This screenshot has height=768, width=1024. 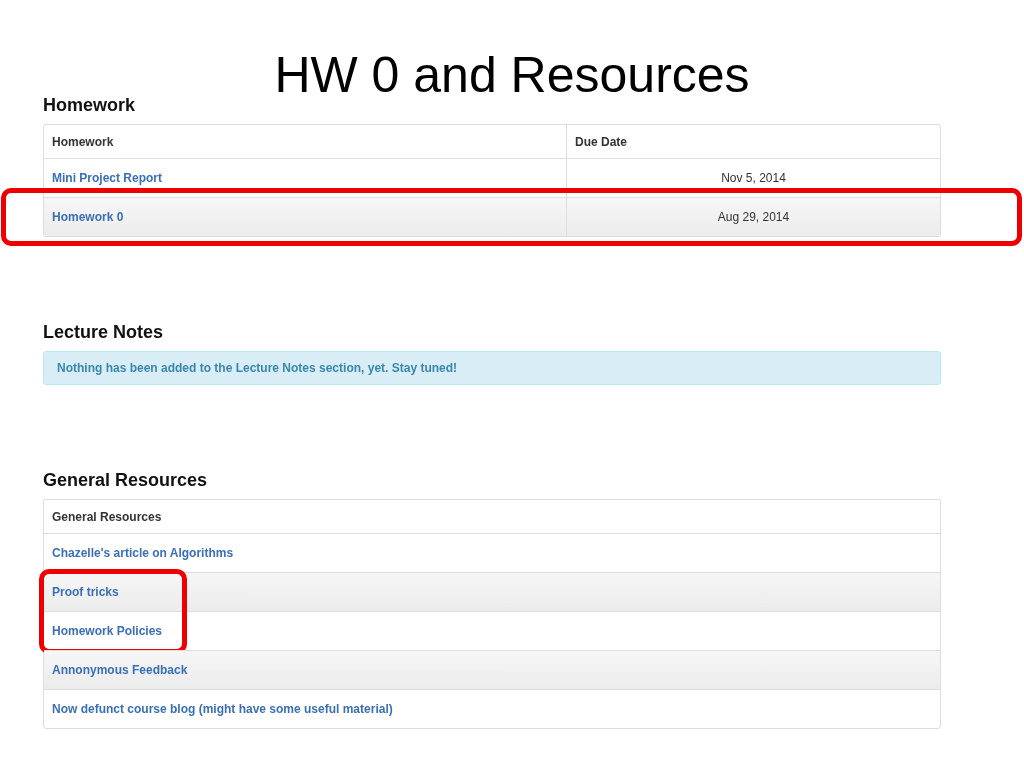 What do you see at coordinates (120, 670) in the screenshot?
I see `resource-link: Annonymous Feedback` at bounding box center [120, 670].